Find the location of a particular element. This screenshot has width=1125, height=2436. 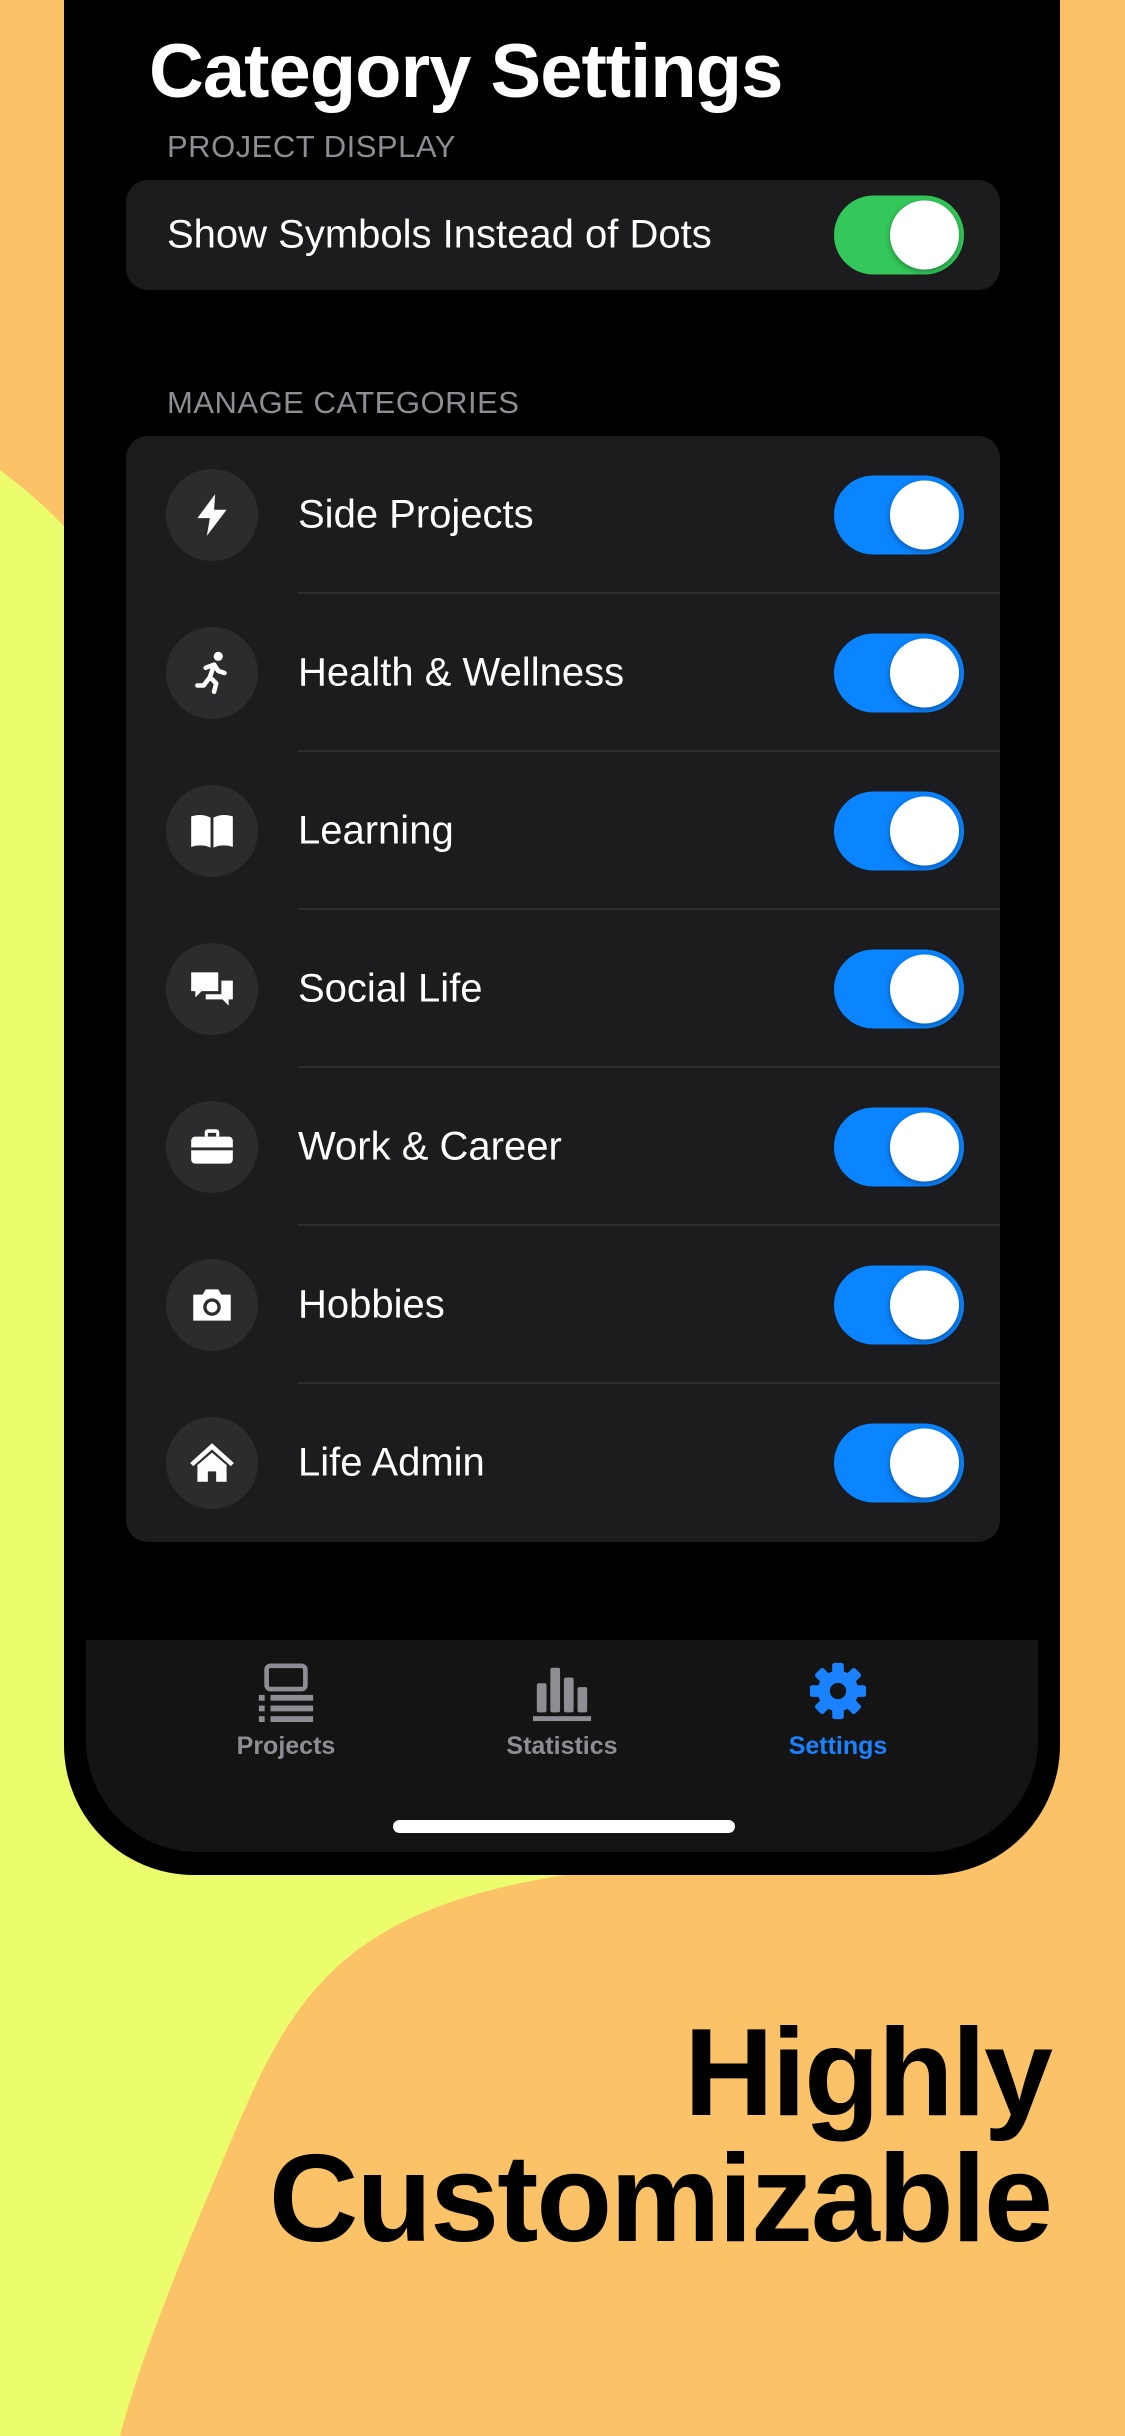

category-label: Social Life is located at coordinates (390, 988).